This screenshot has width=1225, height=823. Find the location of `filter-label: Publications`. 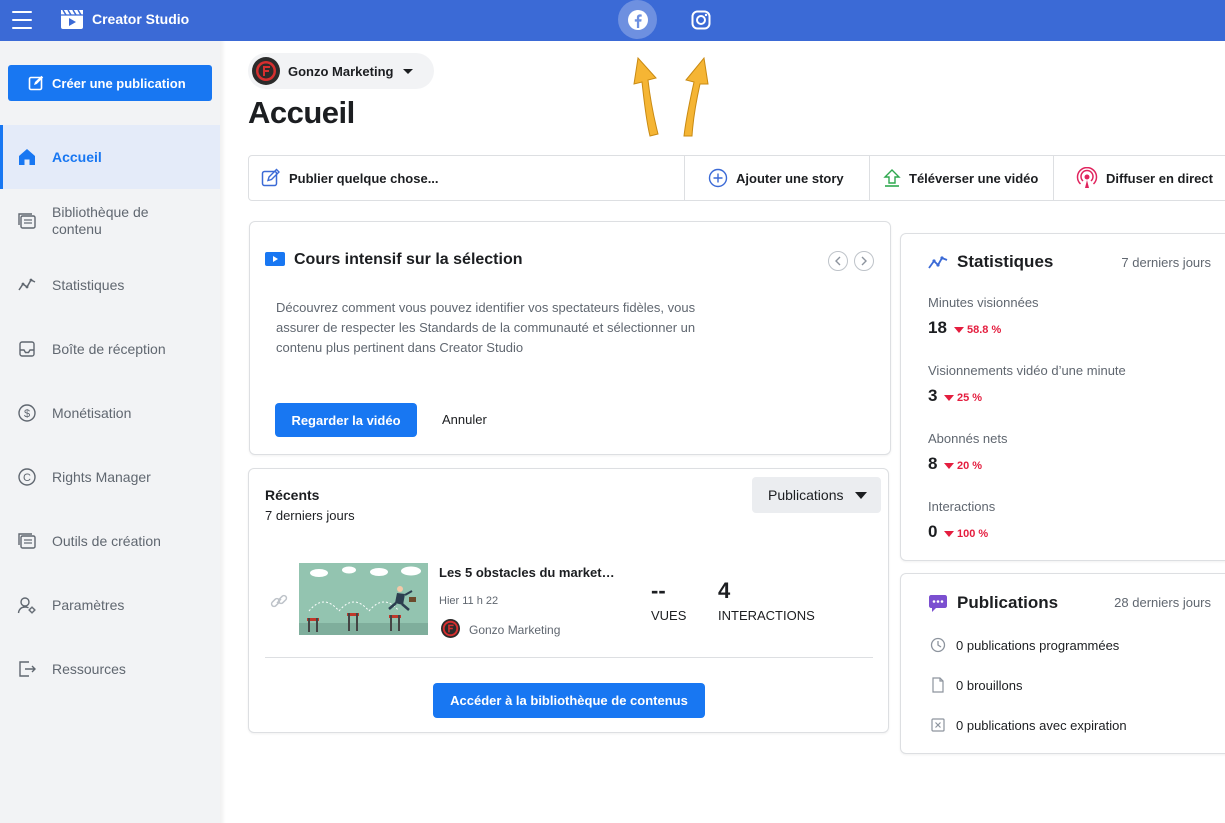

filter-label: Publications is located at coordinates (806, 495).